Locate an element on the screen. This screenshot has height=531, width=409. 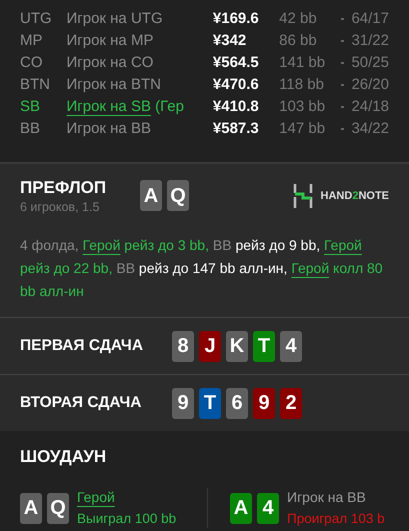
name-suffix: (Гер is located at coordinates (169, 106).